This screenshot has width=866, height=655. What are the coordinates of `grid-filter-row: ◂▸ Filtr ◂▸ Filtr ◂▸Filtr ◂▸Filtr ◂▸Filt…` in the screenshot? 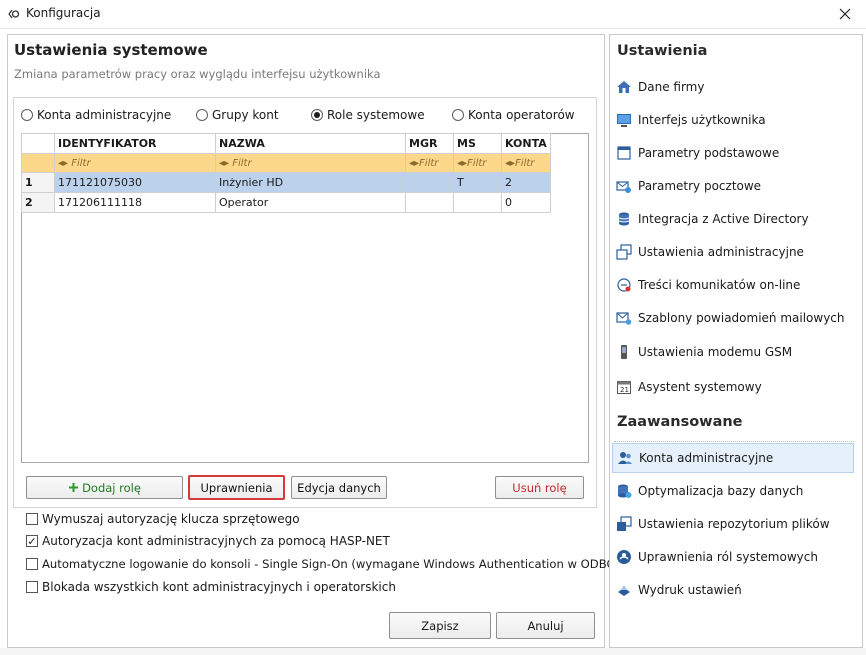 It's located at (286, 163).